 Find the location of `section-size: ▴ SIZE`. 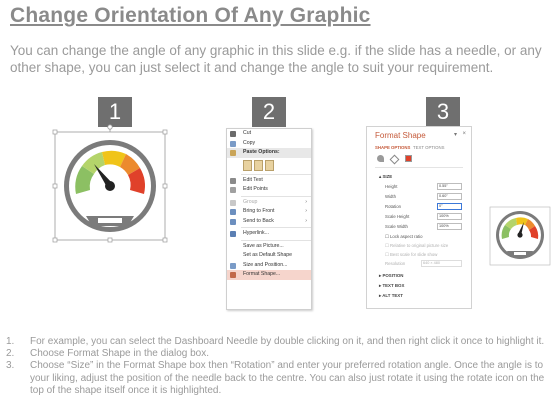

section-size: ▴ SIZE is located at coordinates (385, 177).